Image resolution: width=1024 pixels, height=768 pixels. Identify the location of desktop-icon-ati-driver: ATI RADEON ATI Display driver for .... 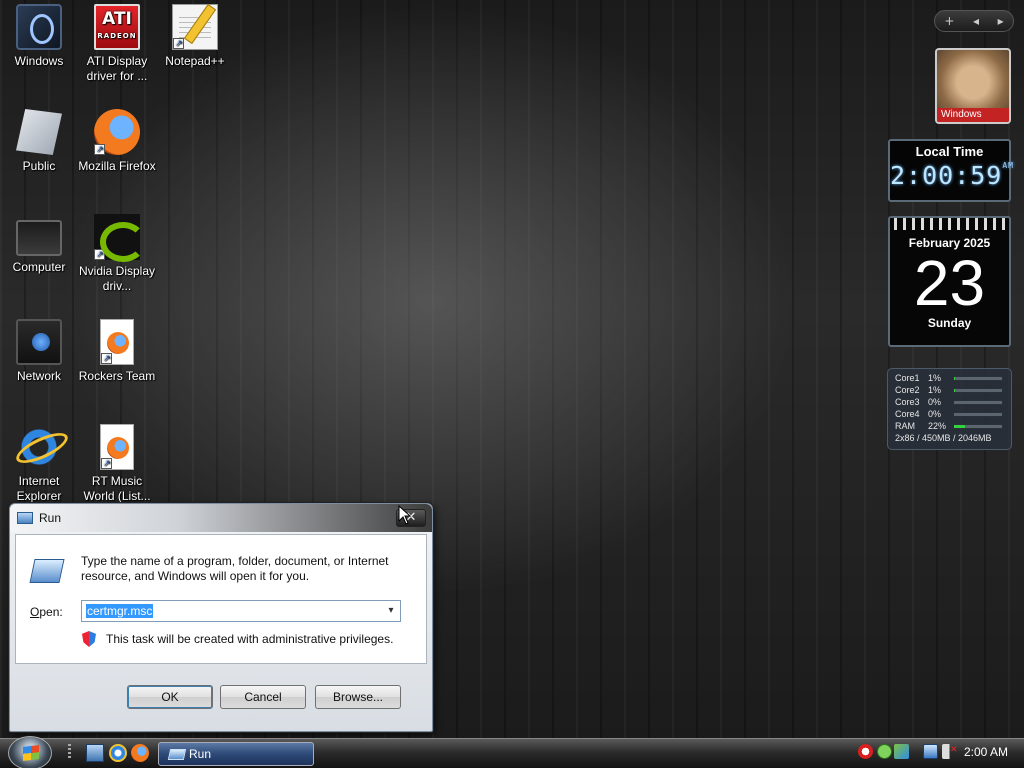
(117, 44).